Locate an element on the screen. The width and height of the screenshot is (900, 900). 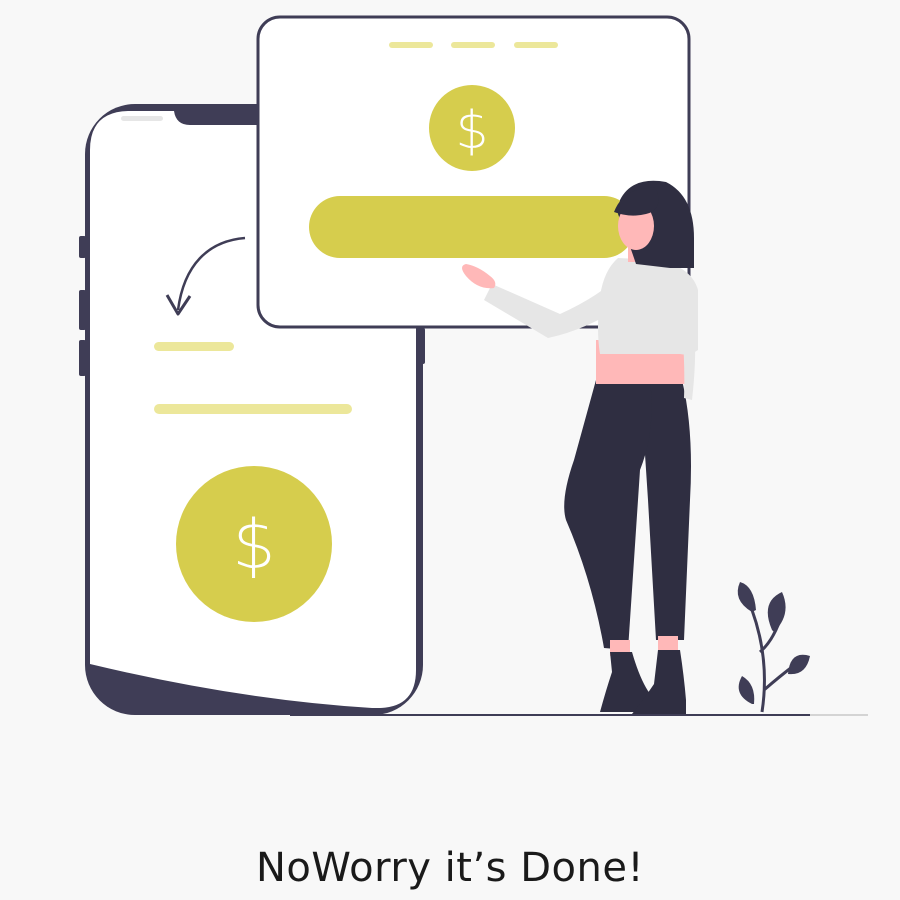
phone-coin-symbol: $ is located at coordinates (253, 545).